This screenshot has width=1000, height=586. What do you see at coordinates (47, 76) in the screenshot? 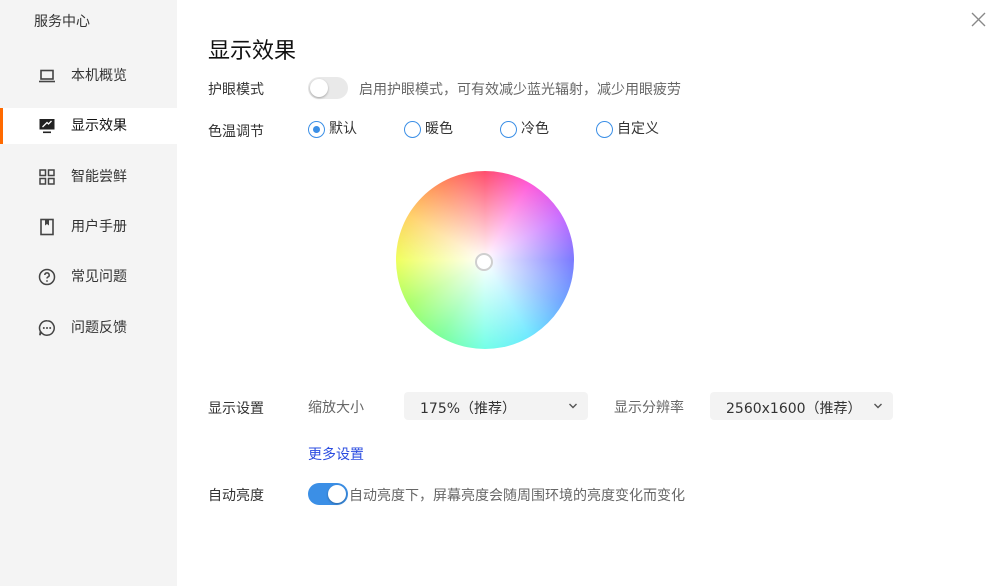
I see `laptop-icon` at bounding box center [47, 76].